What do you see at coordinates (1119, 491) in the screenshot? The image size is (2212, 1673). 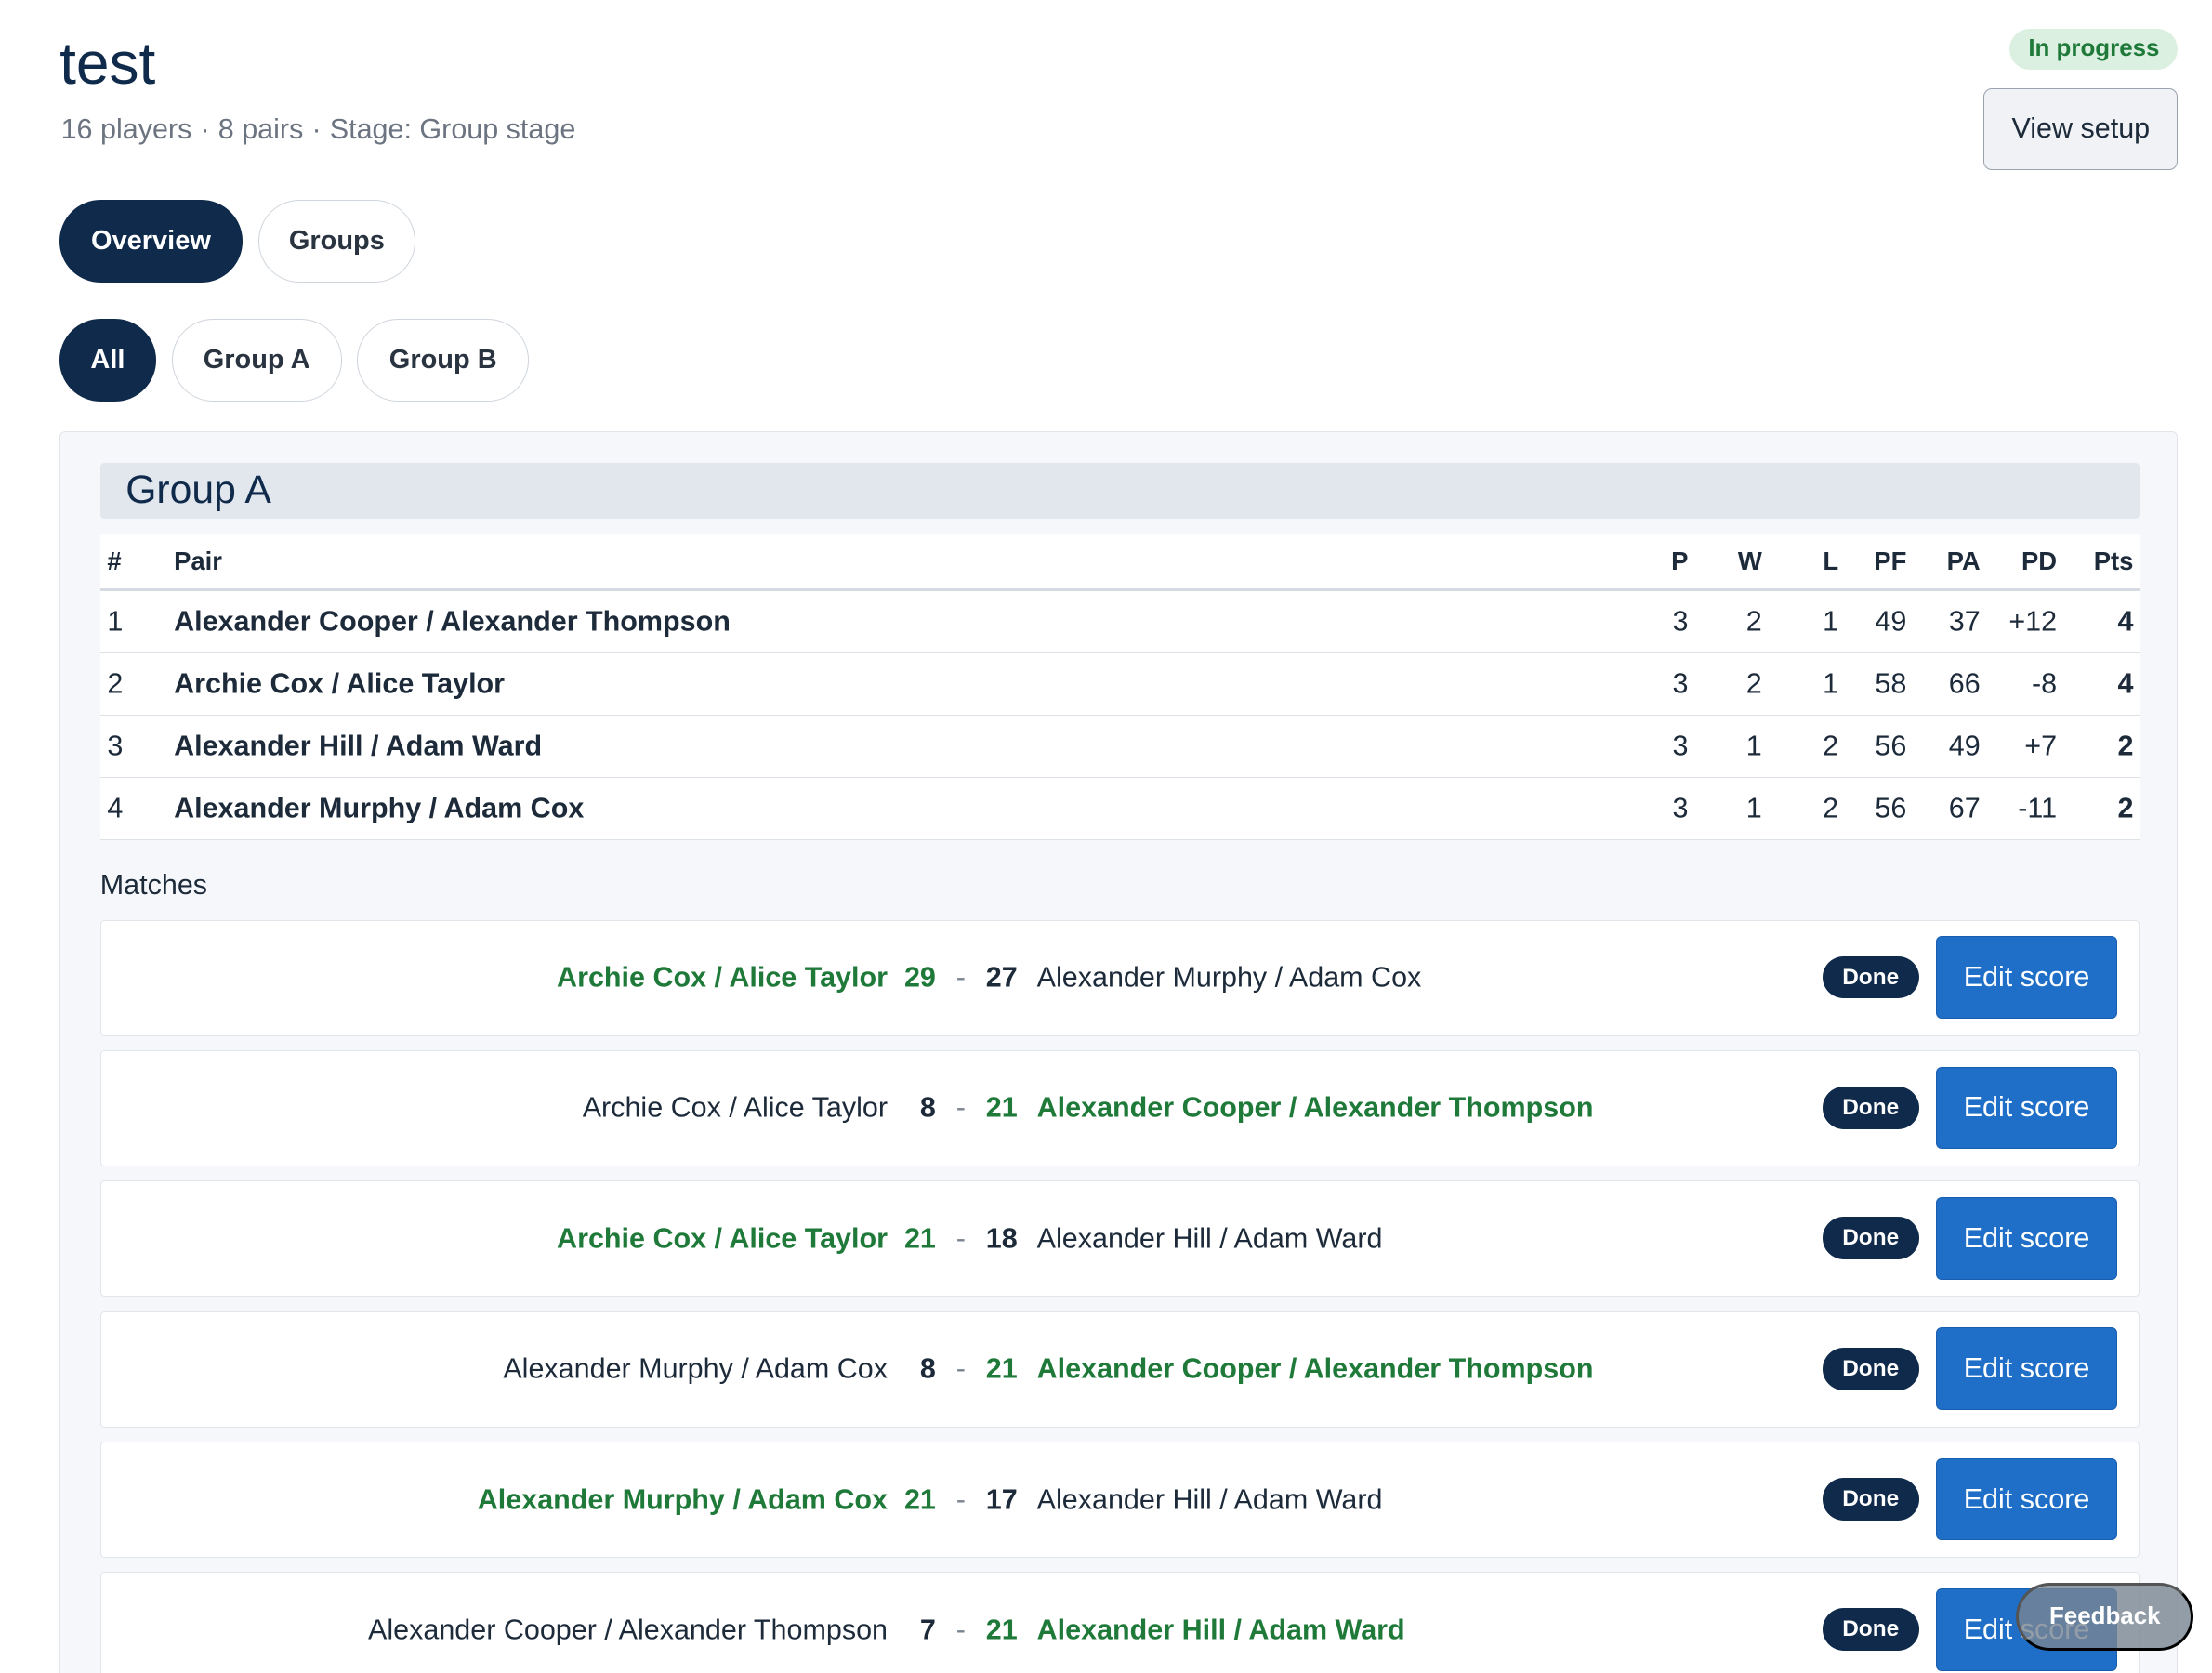 I see `group-heading: Group A` at bounding box center [1119, 491].